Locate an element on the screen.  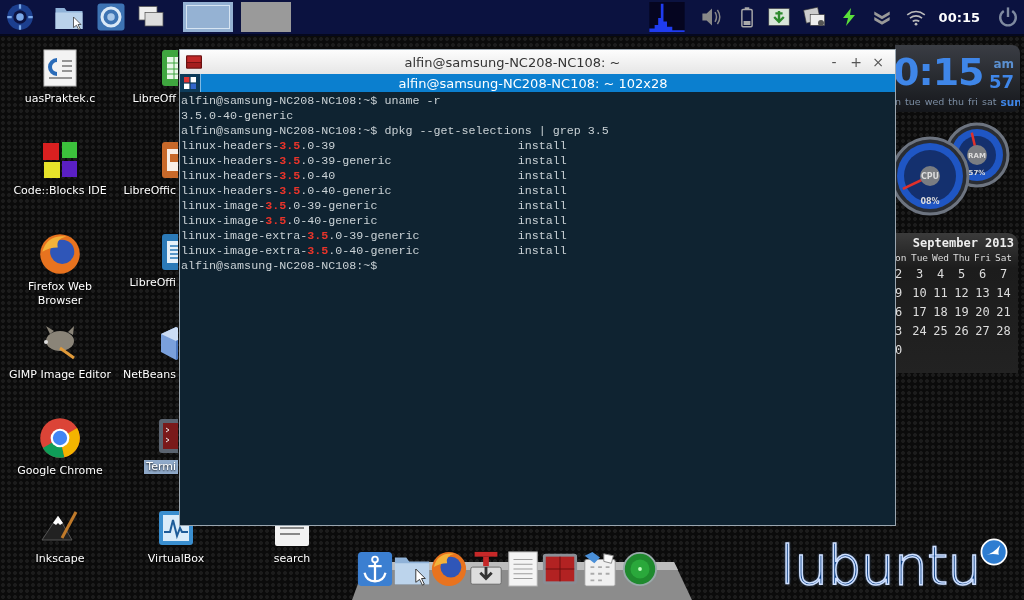
bird-icon is located at coordinates (994, 552).